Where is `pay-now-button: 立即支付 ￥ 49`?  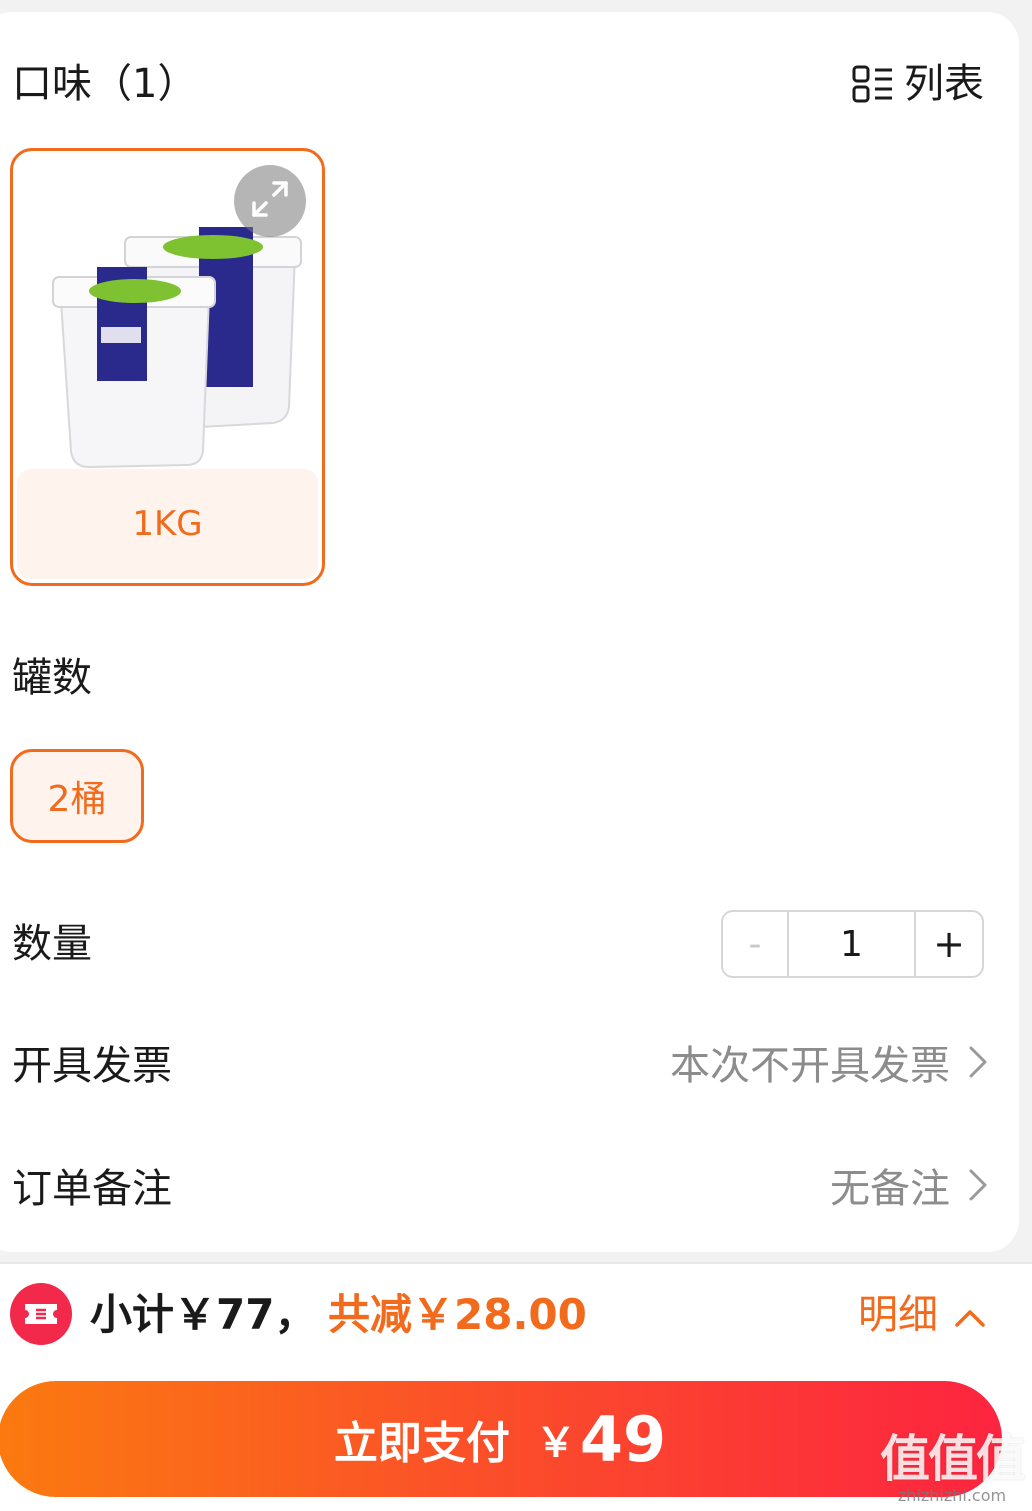 pay-now-button: 立即支付 ￥ 49 is located at coordinates (501, 1439).